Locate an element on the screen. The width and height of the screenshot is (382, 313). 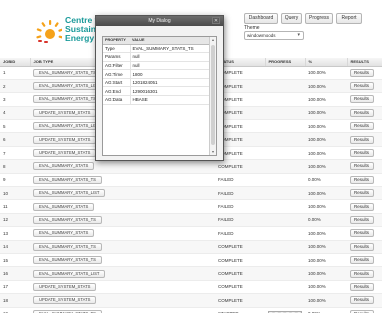
job-status: FAILED is located at coordinates (240, 220).